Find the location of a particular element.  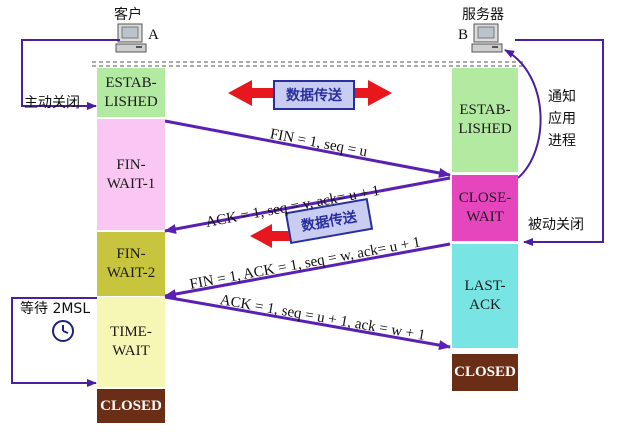

server-state-last-ack: LAST- ACK is located at coordinates (485, 296).